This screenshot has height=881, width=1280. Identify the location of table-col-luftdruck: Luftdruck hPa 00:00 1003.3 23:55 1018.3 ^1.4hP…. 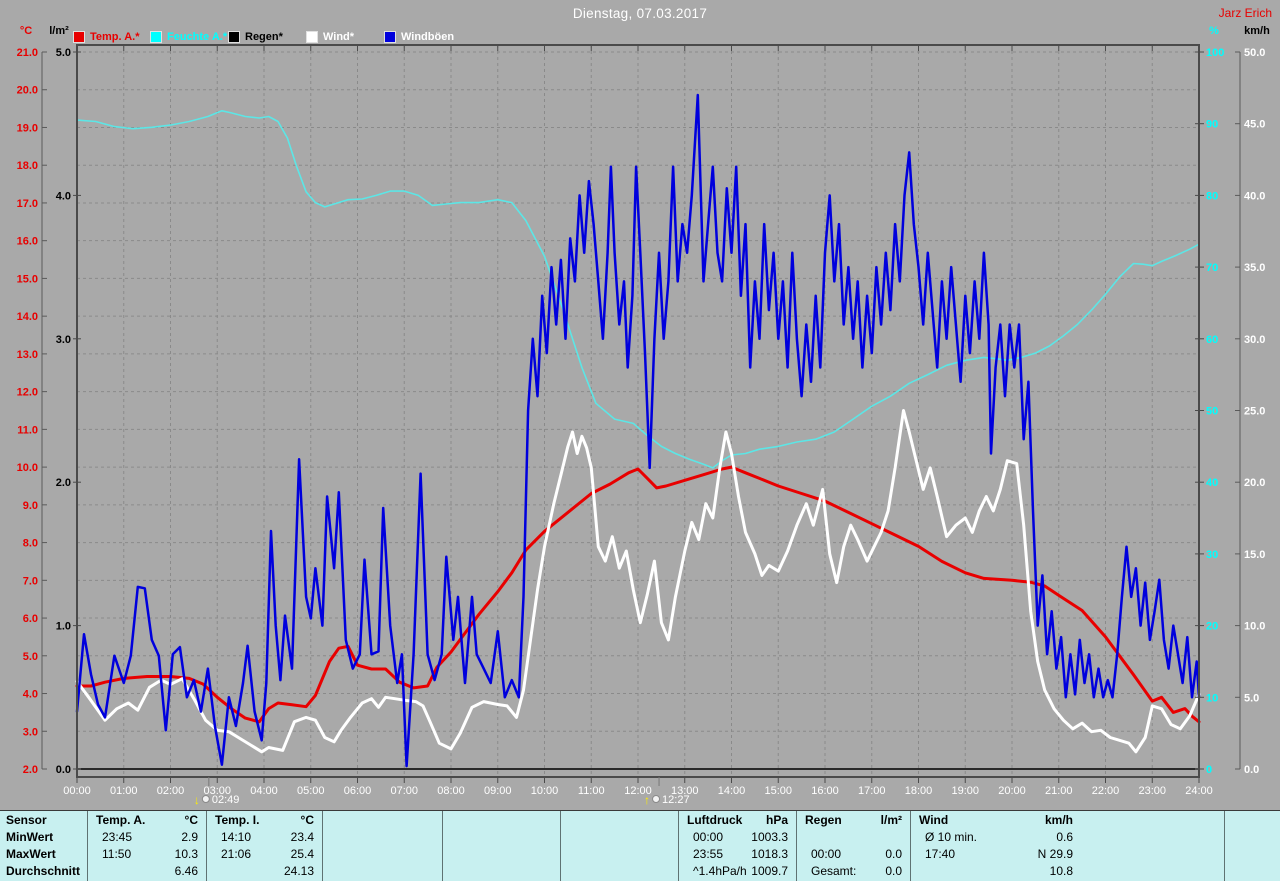
(737, 846).